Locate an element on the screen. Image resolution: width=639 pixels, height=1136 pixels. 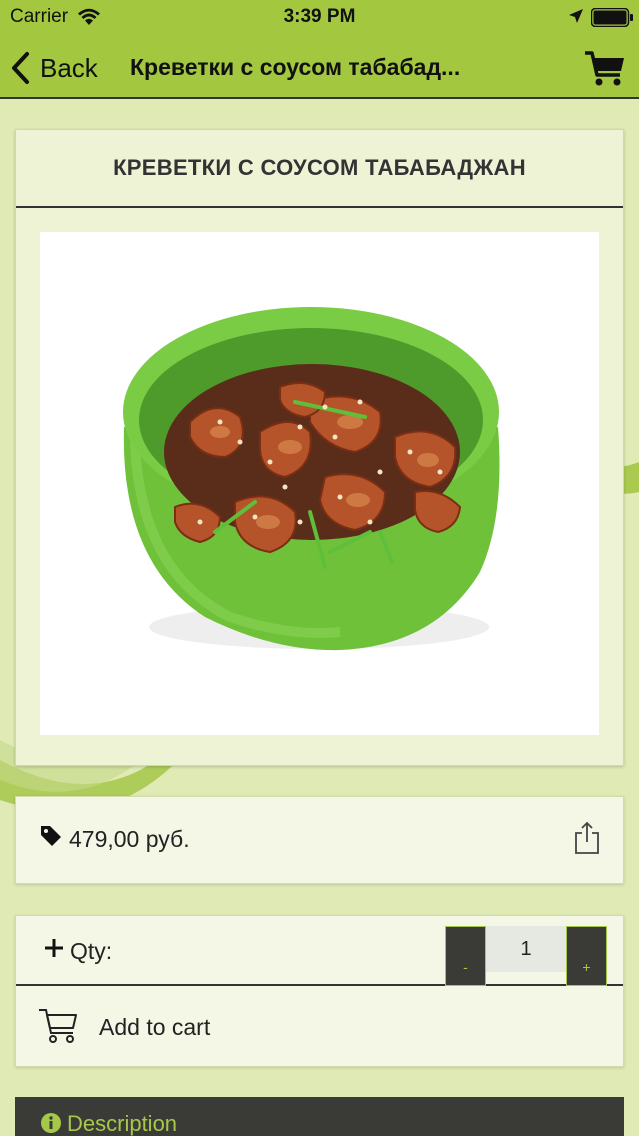
price-tag-icon is located at coordinates (51, 836).